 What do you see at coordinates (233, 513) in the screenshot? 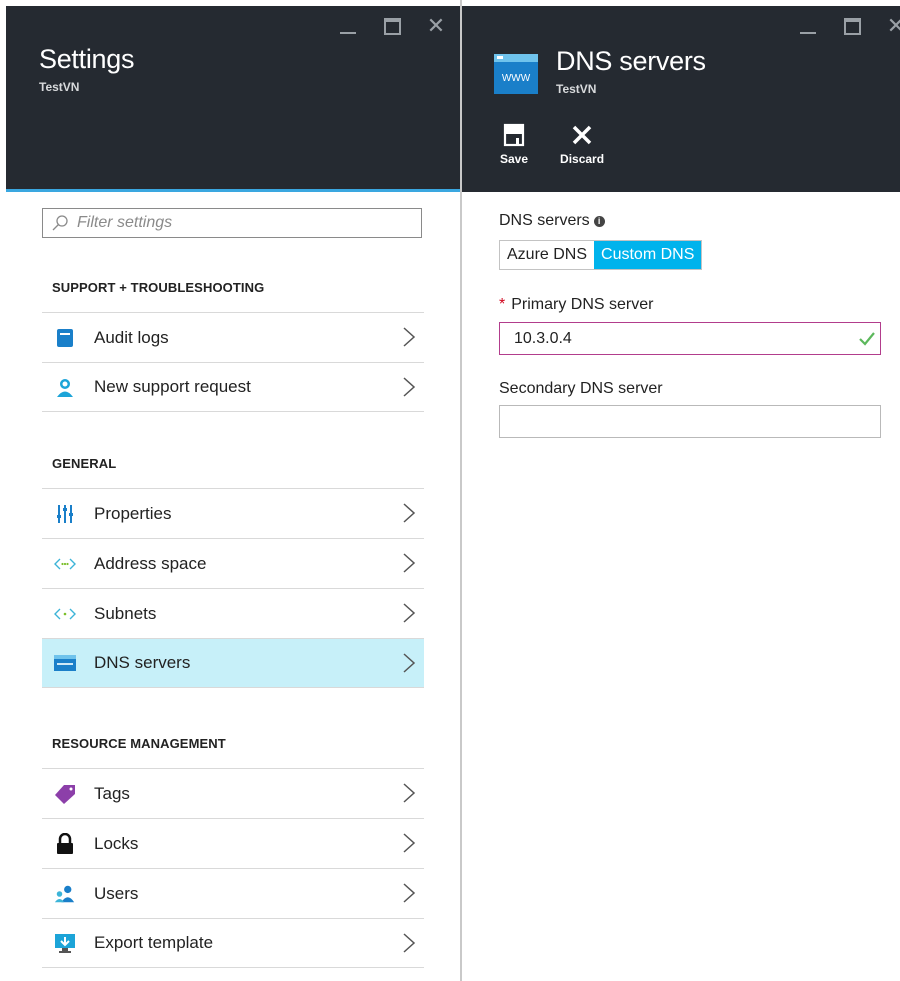
I see `menu-item-properties: Properties` at bounding box center [233, 513].